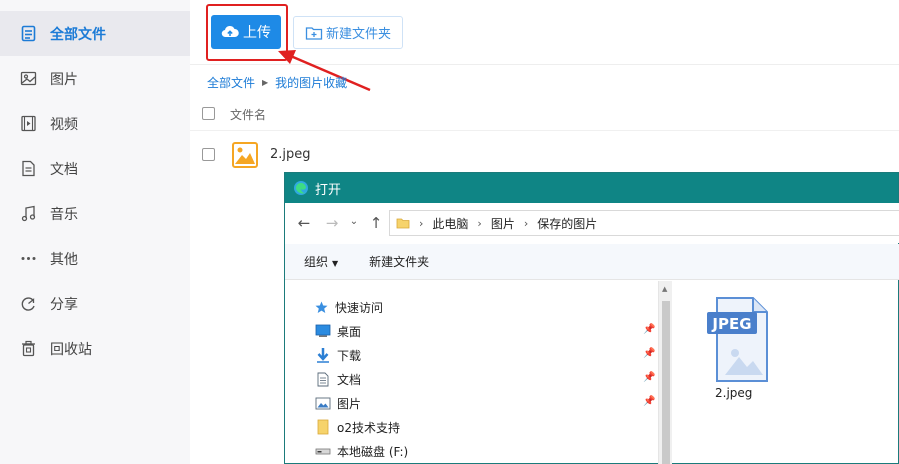 The image size is (899, 464). What do you see at coordinates (323, 403) in the screenshot?
I see `pictures-icon` at bounding box center [323, 403].